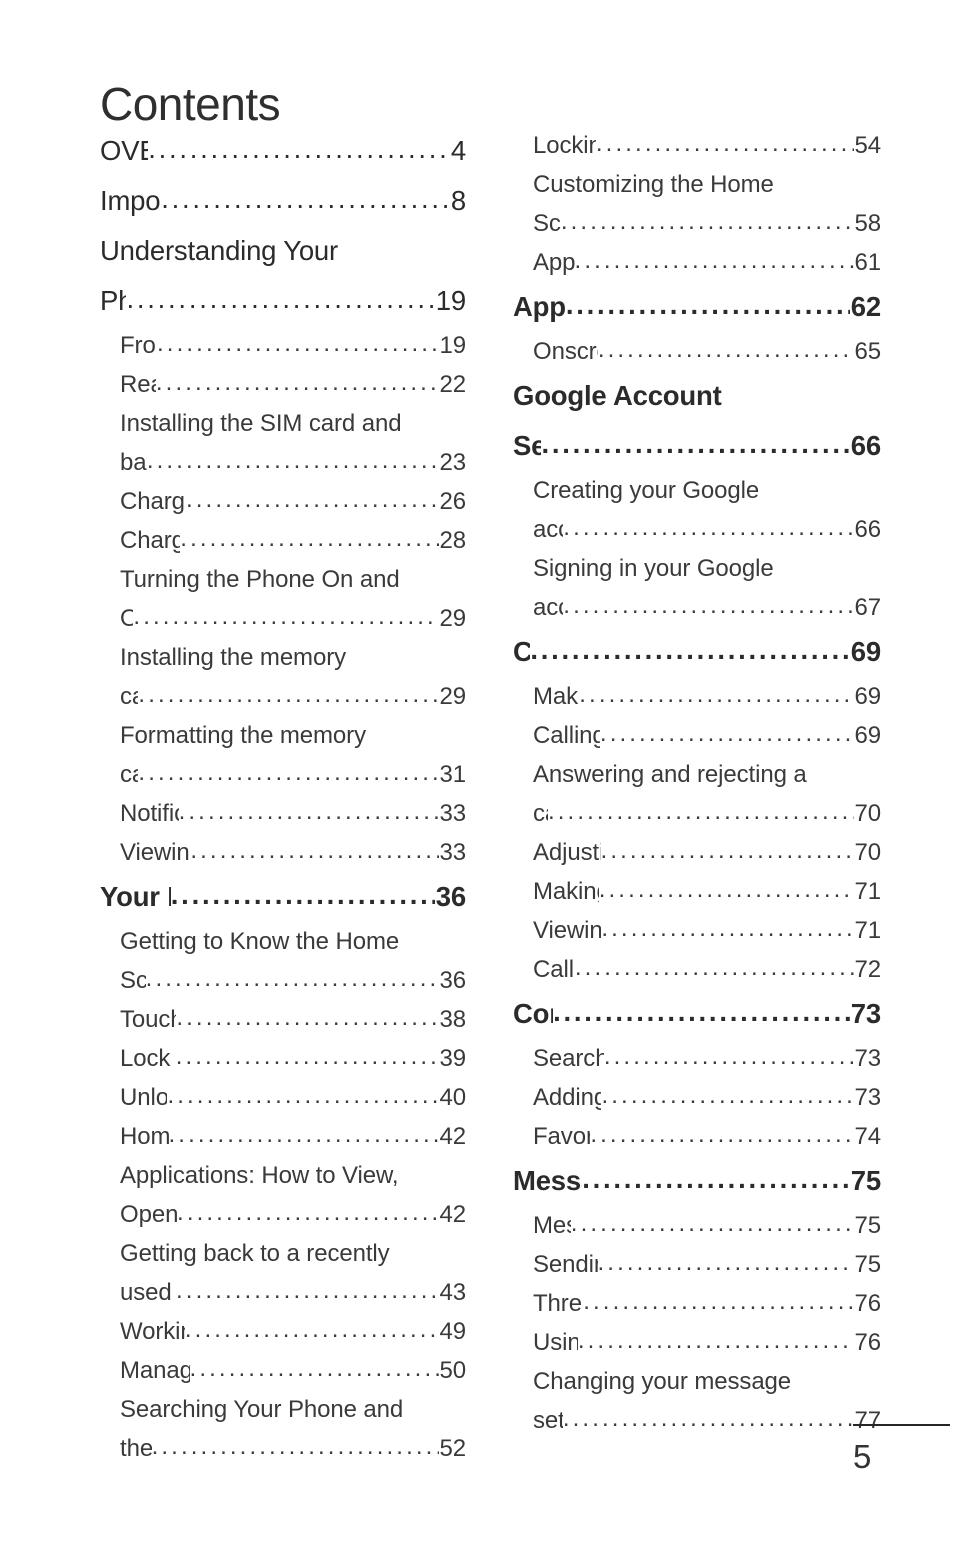  What do you see at coordinates (707, 1303) in the screenshot?
I see `toc-entry: Threaded box 76` at bounding box center [707, 1303].